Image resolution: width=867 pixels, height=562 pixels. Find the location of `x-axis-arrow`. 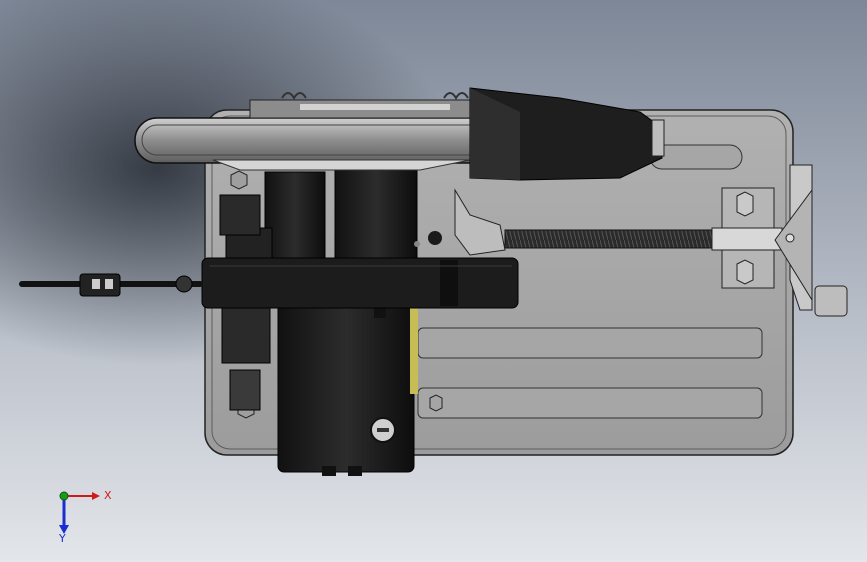

x-axis-arrow is located at coordinates (96, 496).